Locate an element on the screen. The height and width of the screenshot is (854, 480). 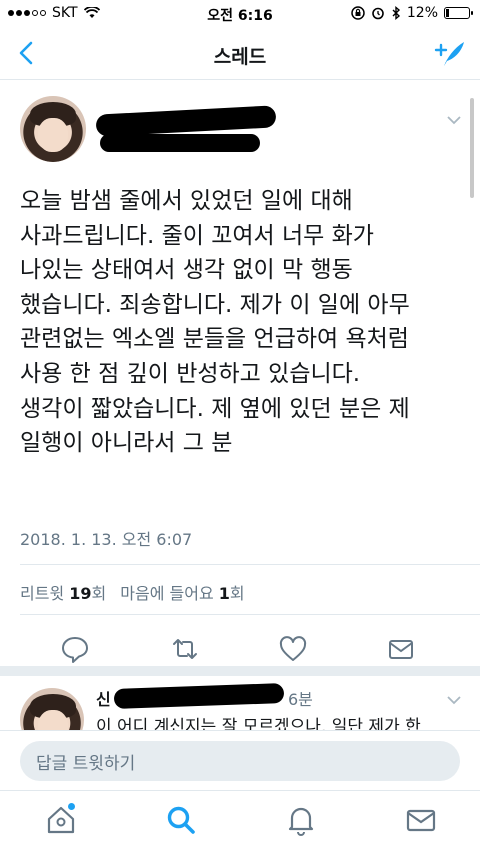
compose-tweet-icon is located at coordinates (450, 54).